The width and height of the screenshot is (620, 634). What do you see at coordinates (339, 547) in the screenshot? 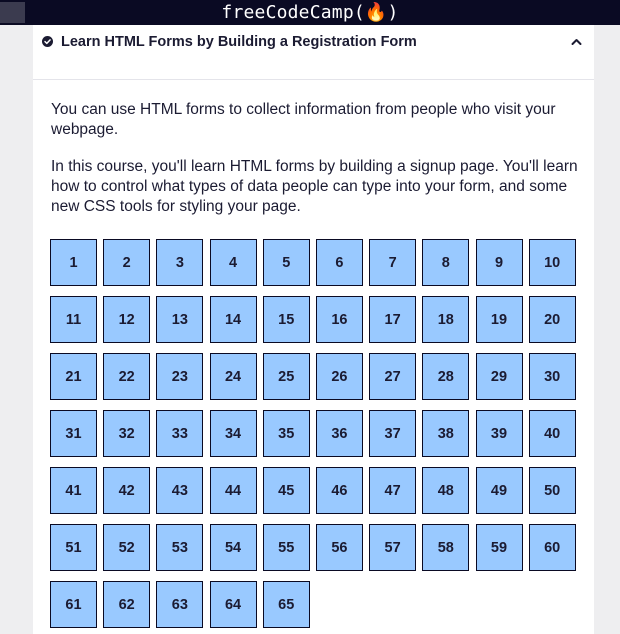
I see `step-button: 56` at bounding box center [339, 547].